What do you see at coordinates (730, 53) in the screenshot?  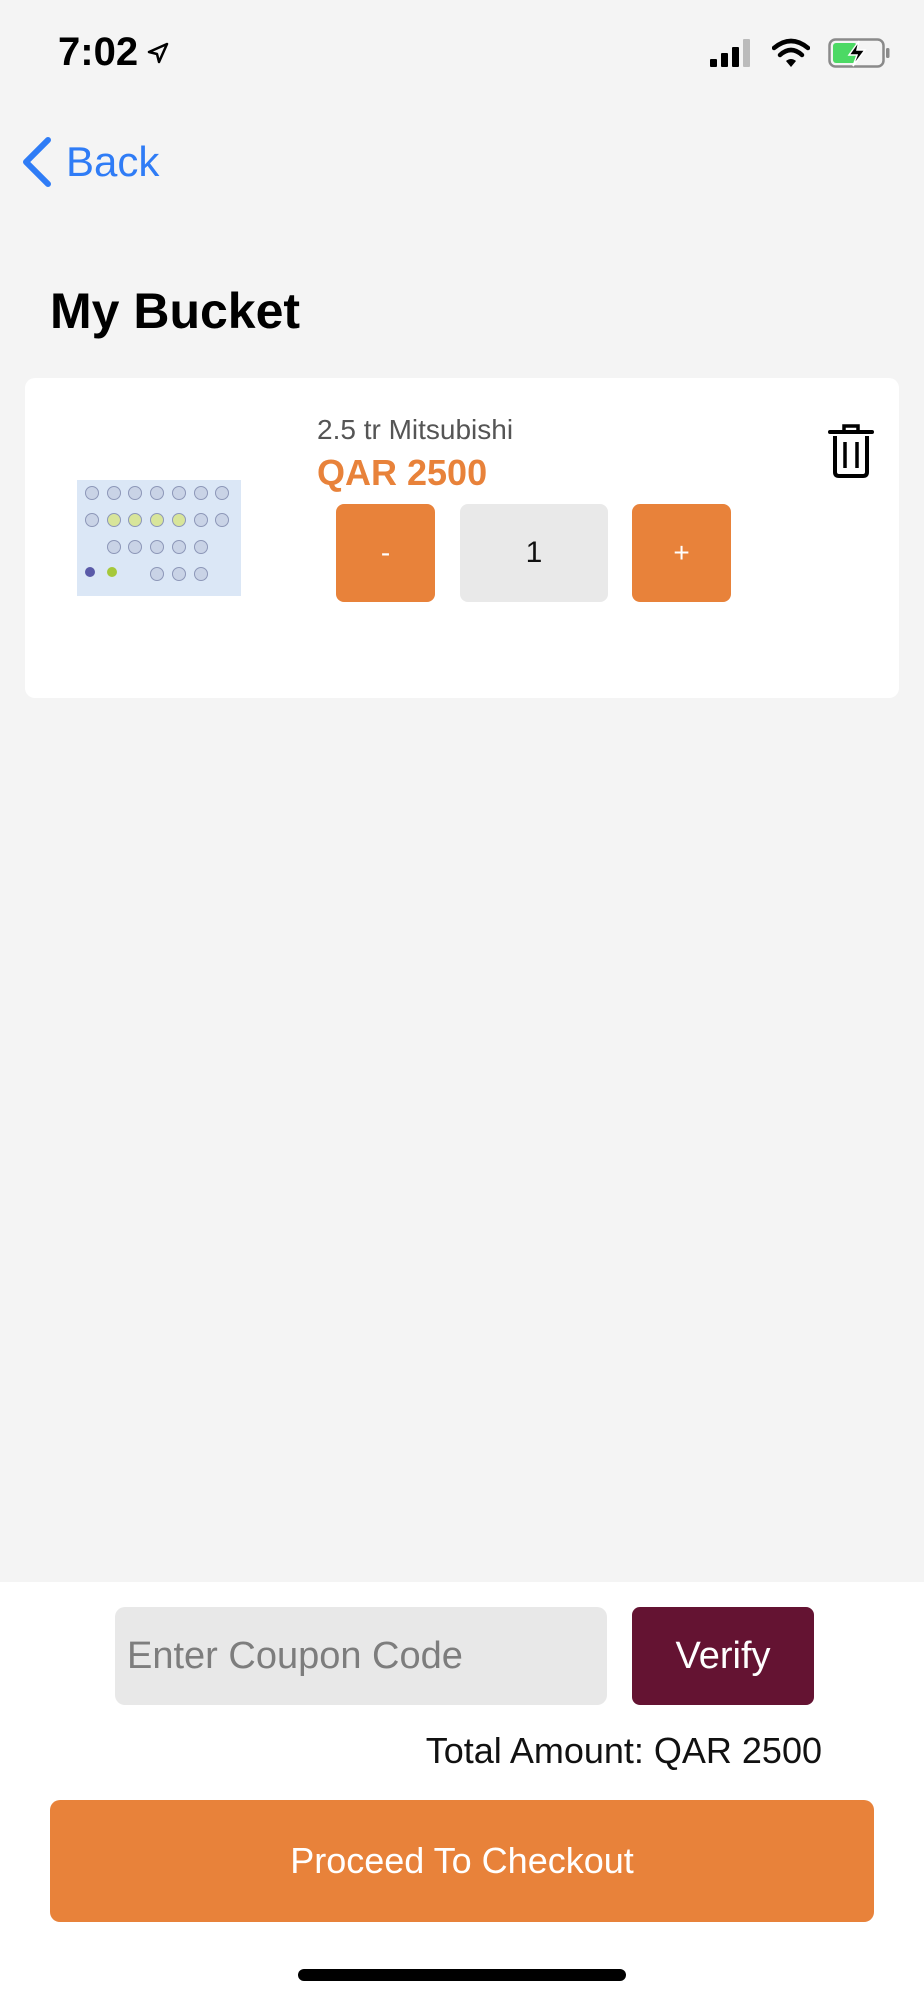 I see `cellular-signal-icon` at bounding box center [730, 53].